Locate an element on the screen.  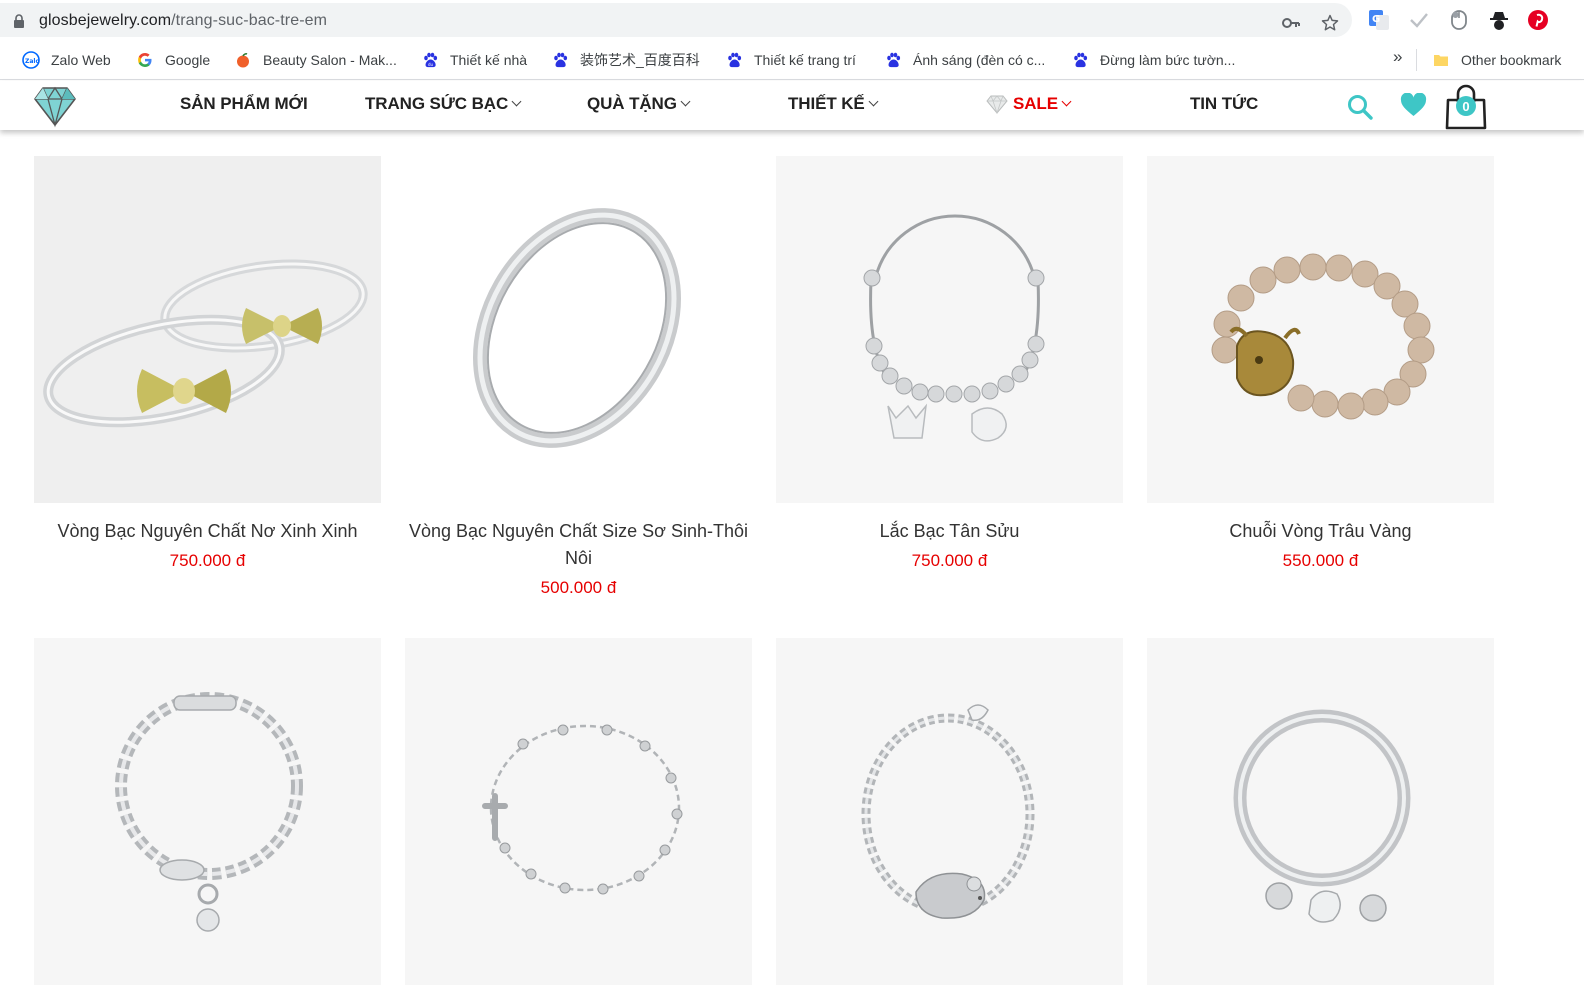
address-bar: glosbejewelry.com/trang-suc-bac-tre-em G is located at coordinates (792, 20).